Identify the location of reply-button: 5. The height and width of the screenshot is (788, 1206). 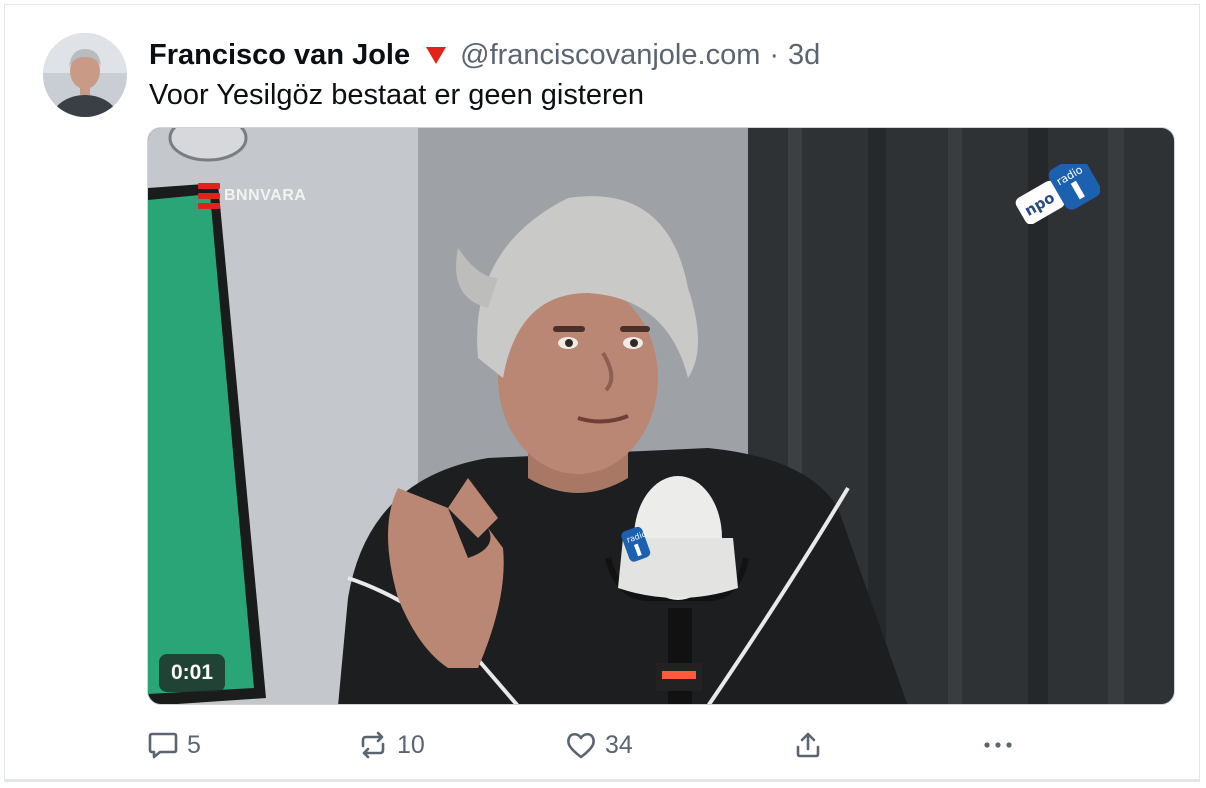
(174, 745).